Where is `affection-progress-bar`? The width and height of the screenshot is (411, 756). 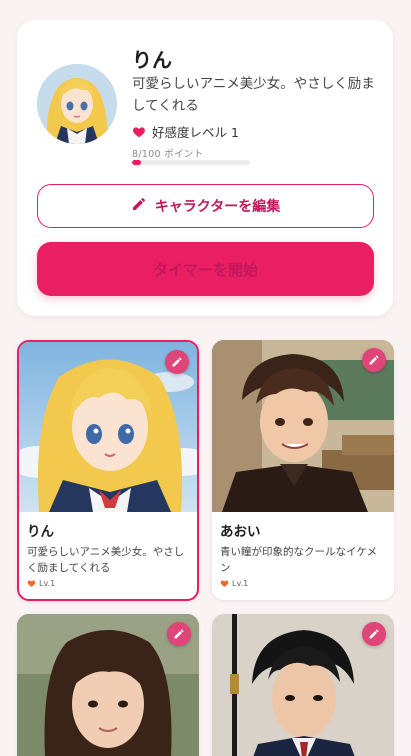
affection-progress-bar is located at coordinates (191, 162).